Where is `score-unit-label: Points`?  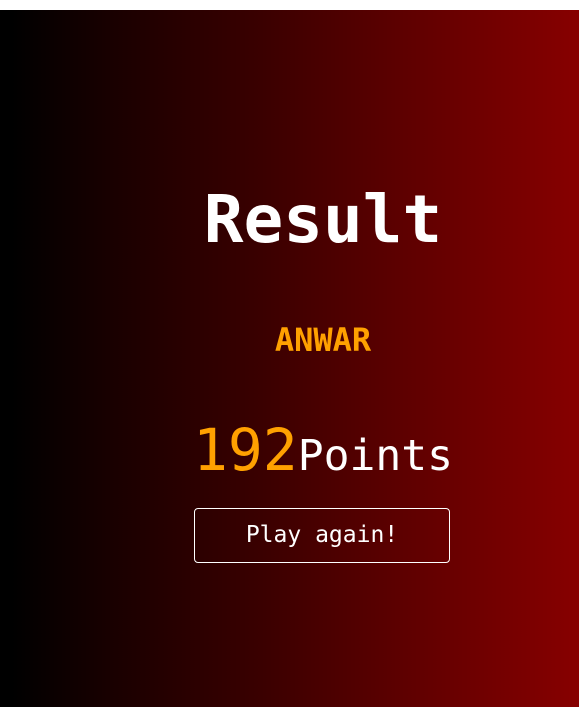
score-unit-label: Points is located at coordinates (375, 456).